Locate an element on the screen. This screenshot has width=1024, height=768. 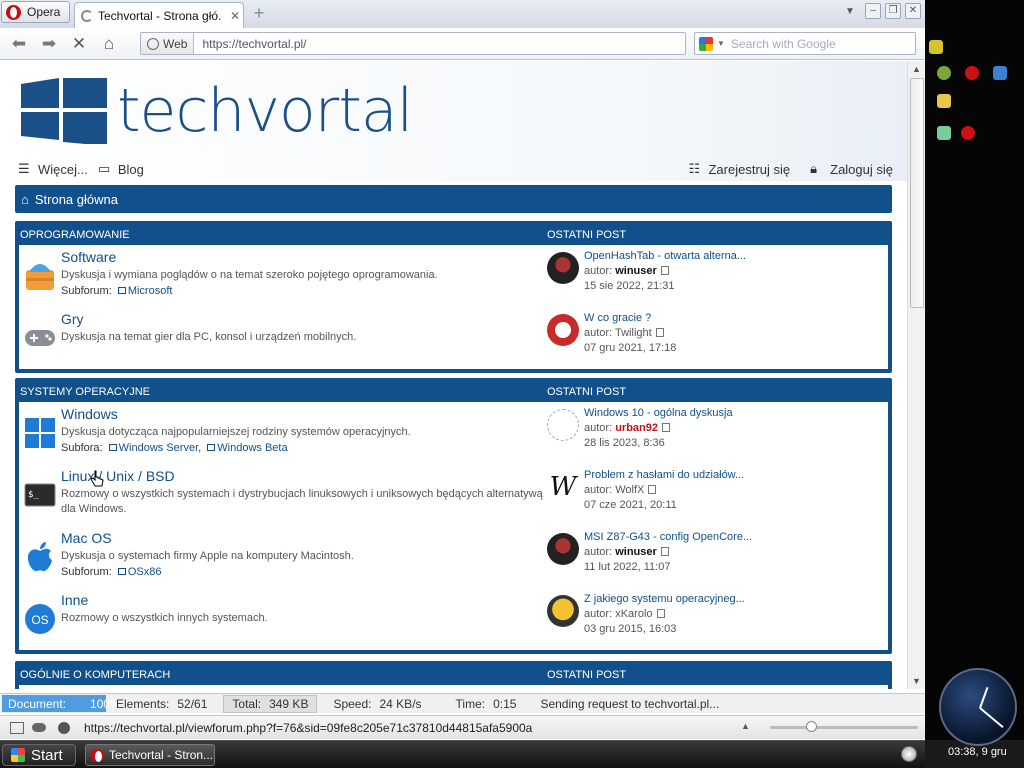
search-field: ▼ Search with Google is located at coordinates (805, 43).